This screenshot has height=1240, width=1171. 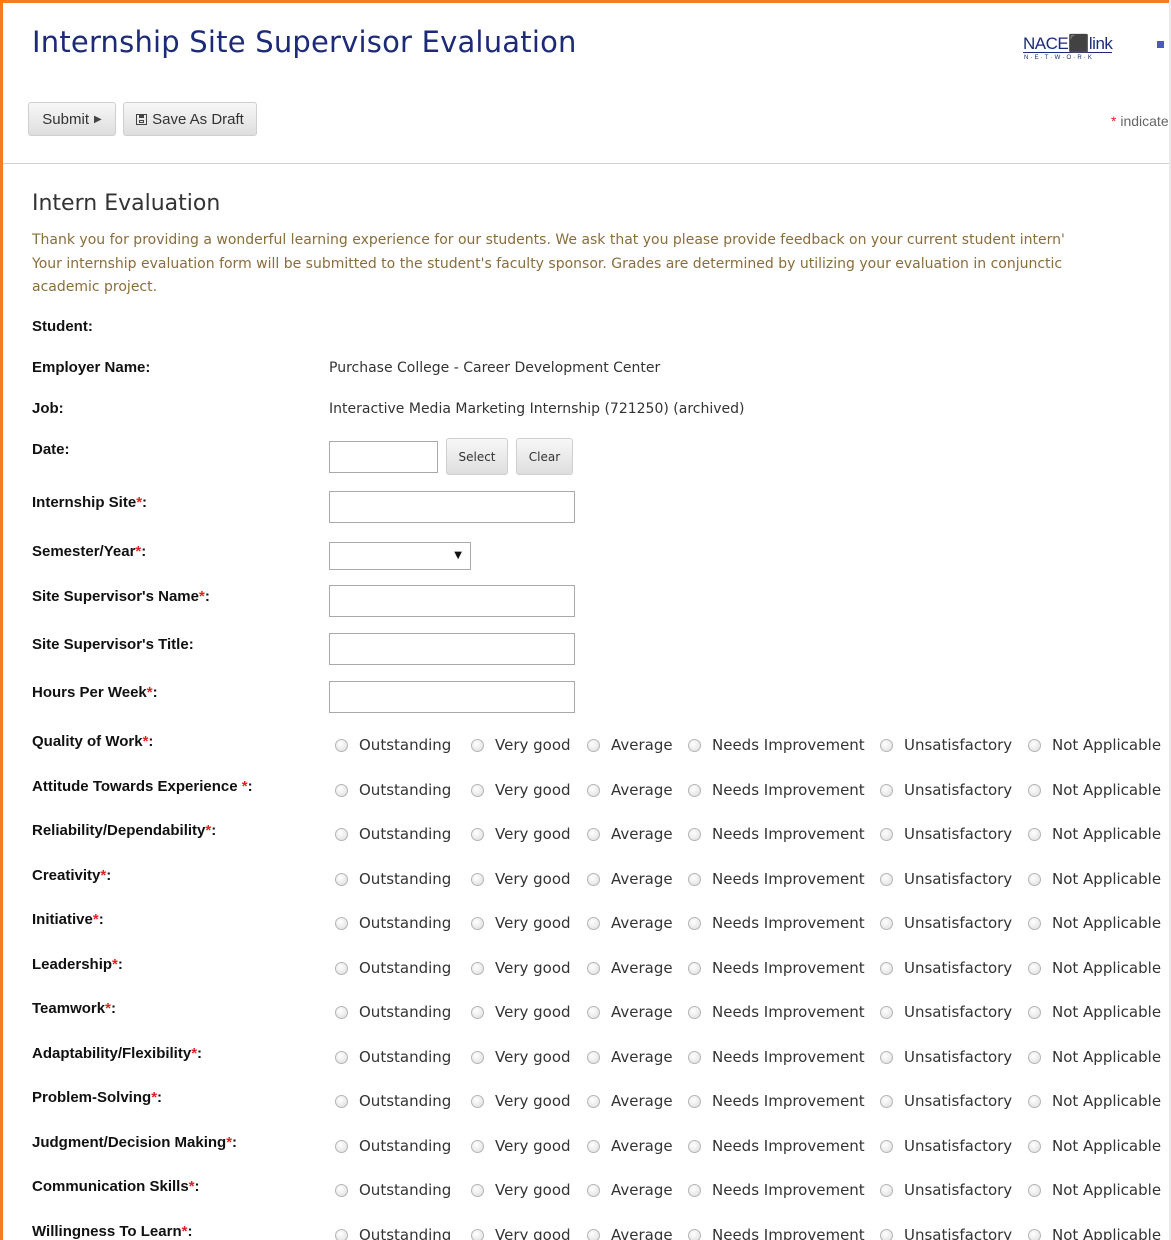 I want to click on internship-site-field, so click(x=452, y=507).